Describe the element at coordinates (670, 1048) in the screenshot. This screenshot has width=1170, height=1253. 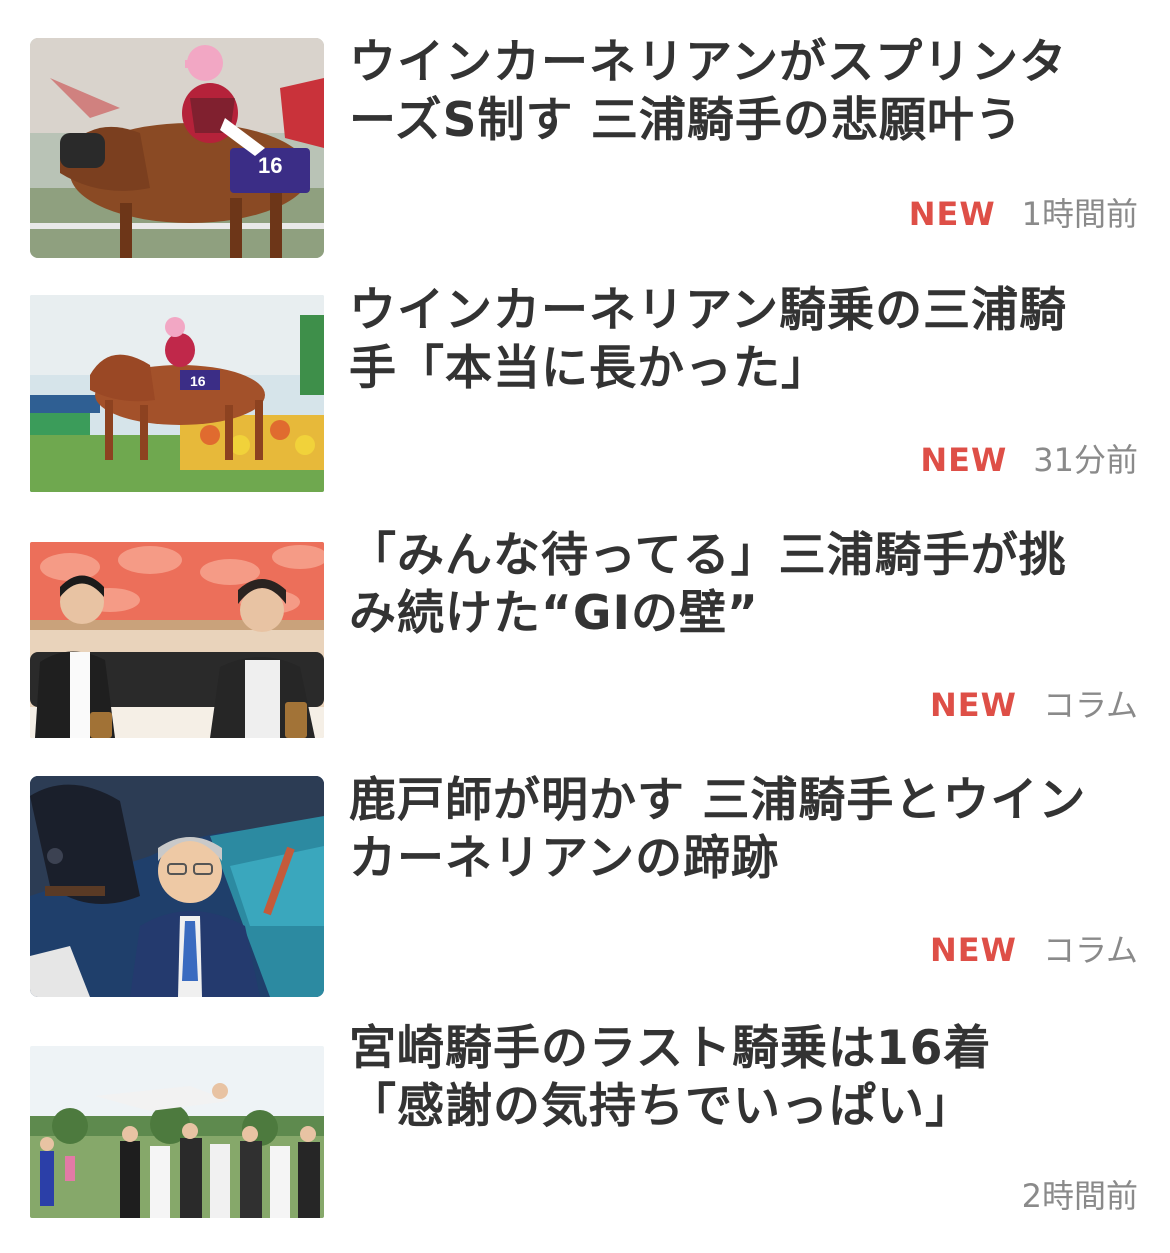
I see `article-title-line: 宮崎騎手のラスト騎乗は16着` at that location.